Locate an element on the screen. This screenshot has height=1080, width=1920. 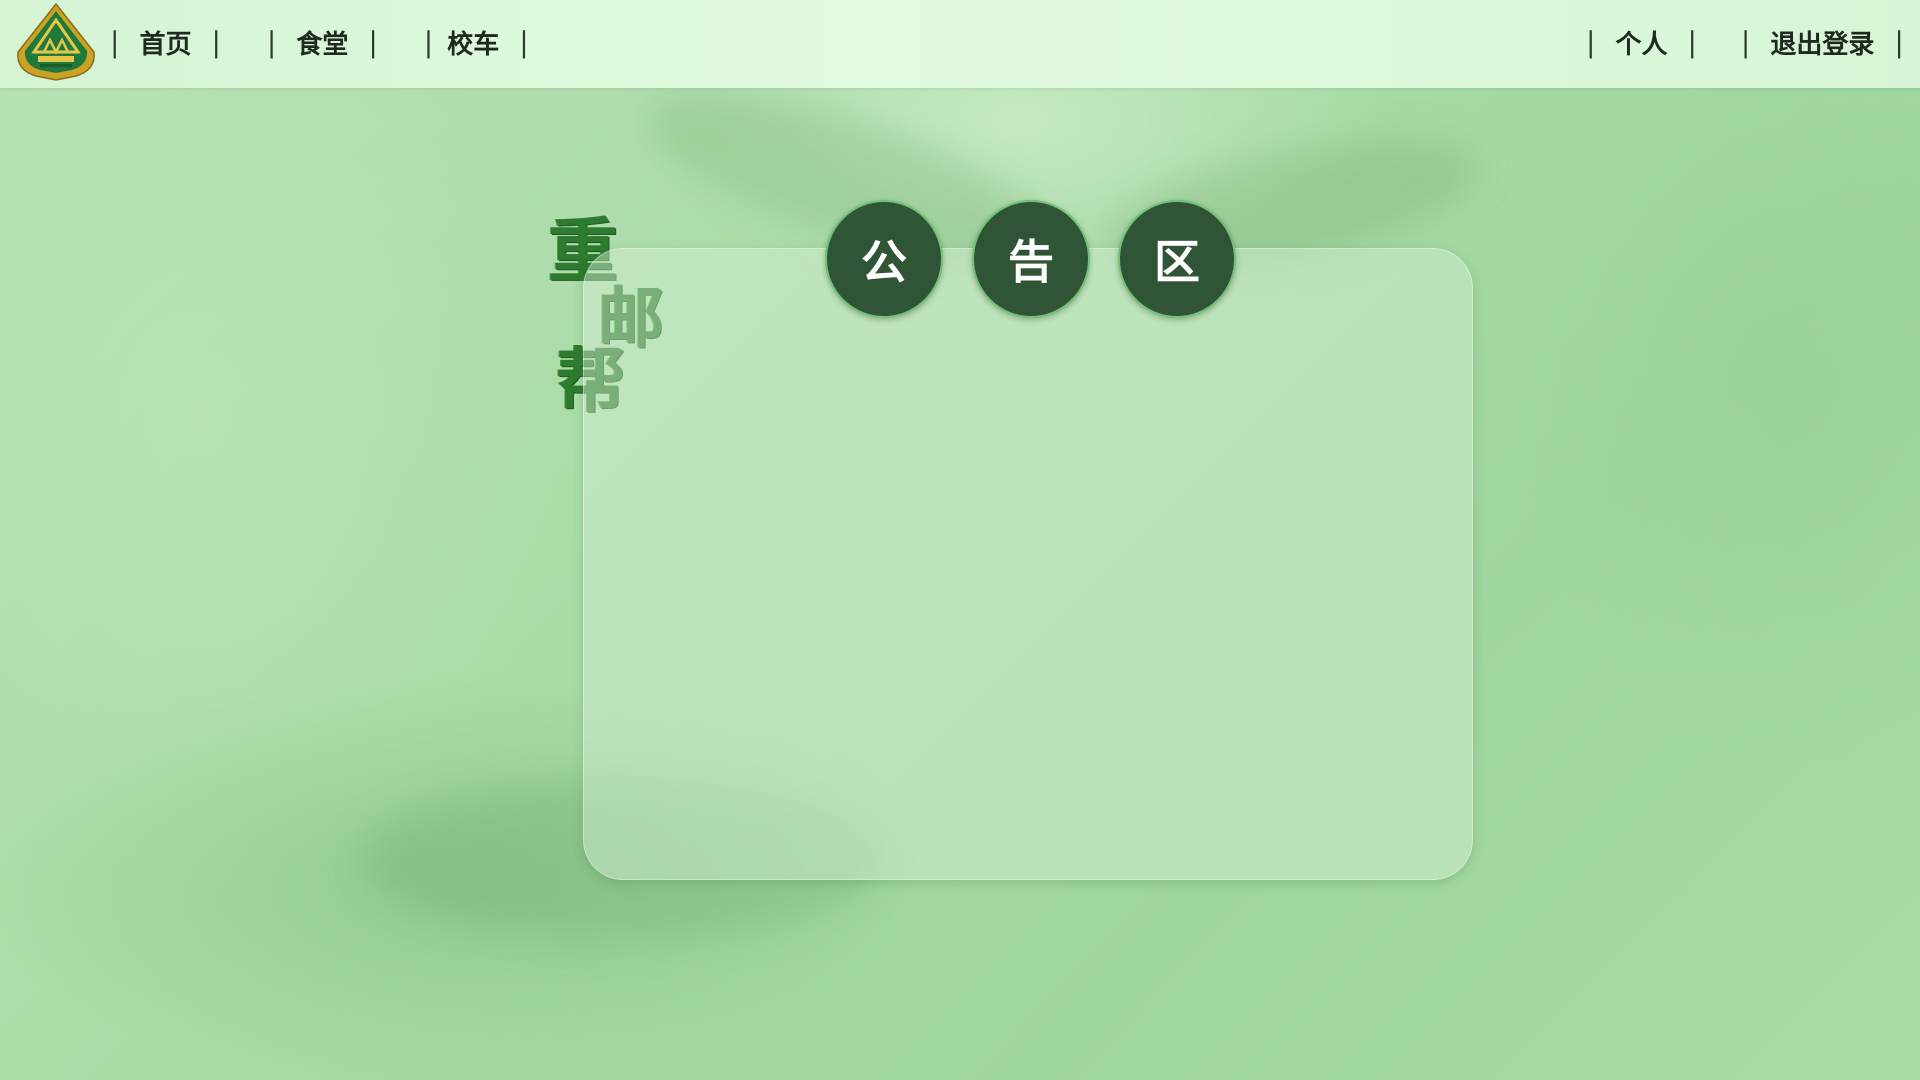
nav-item-shuttle-bus: 校车 is located at coordinates (473, 42).